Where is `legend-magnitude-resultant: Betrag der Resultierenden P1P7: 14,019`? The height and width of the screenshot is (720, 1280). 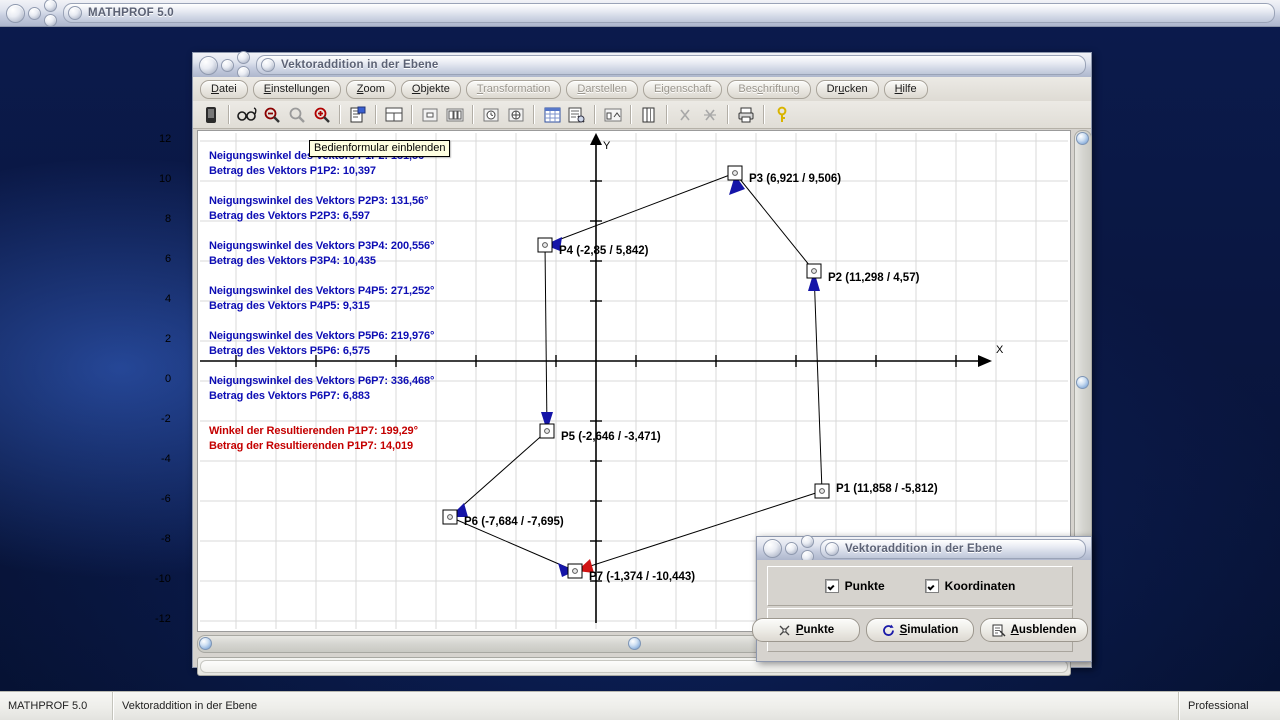
legend-magnitude-resultant: Betrag der Resultierenden P1P7: 14,019 is located at coordinates (311, 446).